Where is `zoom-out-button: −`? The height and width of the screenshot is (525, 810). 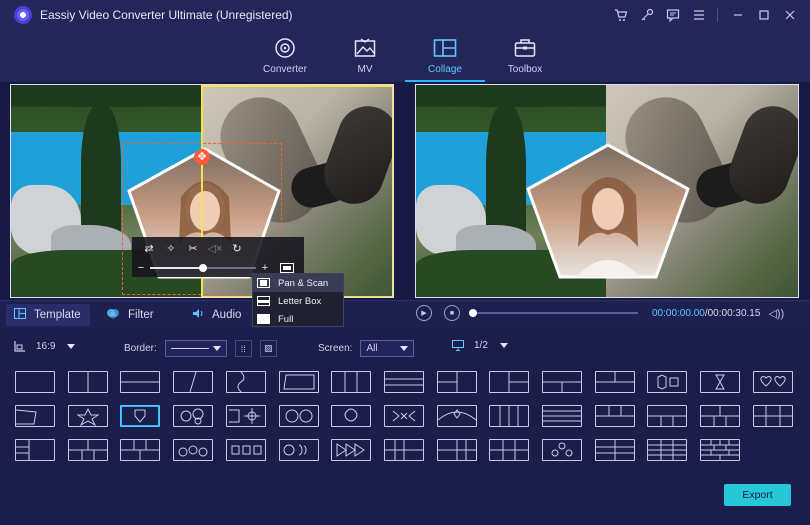 zoom-out-button: − is located at coordinates (141, 268).